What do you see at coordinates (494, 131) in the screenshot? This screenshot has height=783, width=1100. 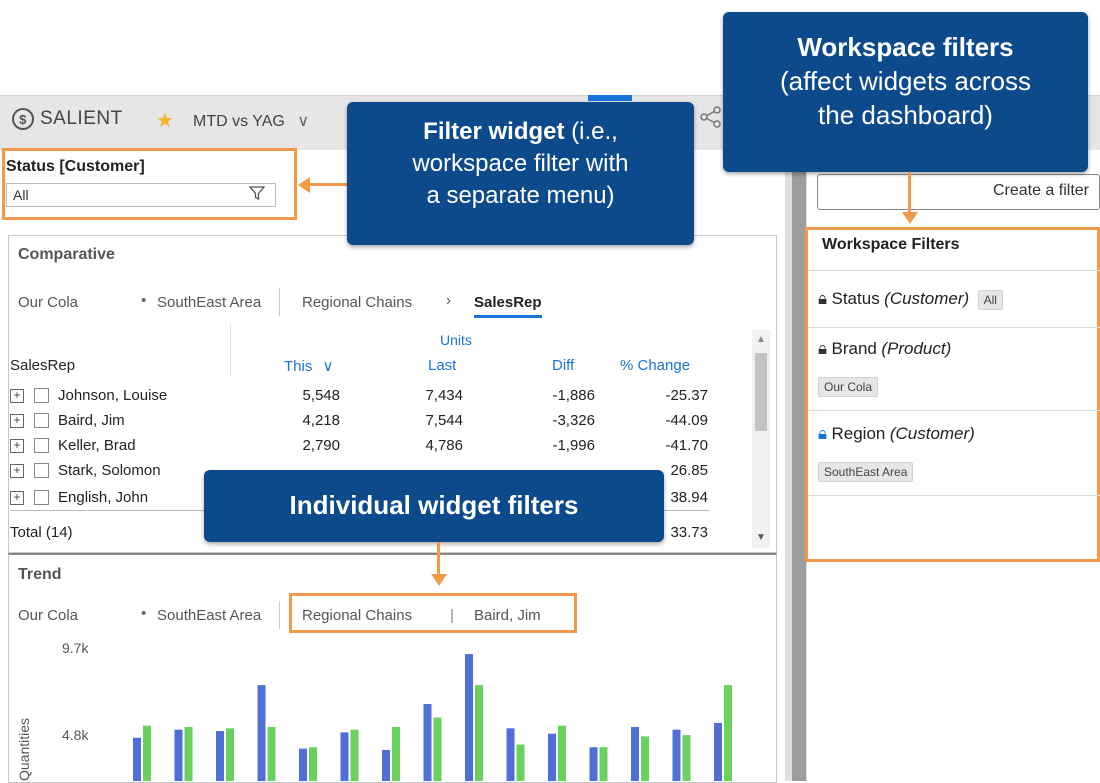 I see `callout-filter-widget-bold: Filter widget` at bounding box center [494, 131].